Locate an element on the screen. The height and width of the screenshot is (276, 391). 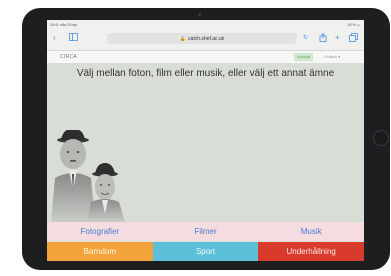
nav-filmer: Filmer is located at coordinates (206, 231).